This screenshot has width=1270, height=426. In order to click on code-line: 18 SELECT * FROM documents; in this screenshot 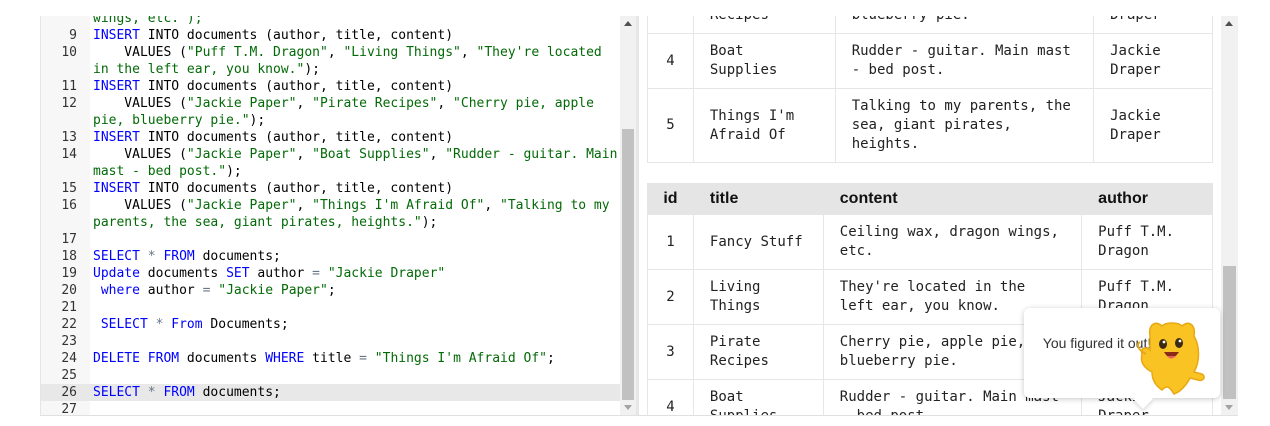, I will do `click(330, 256)`.